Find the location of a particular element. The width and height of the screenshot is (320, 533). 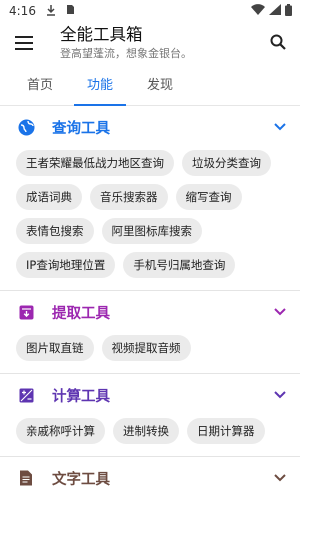

document-icon is located at coordinates (26, 478).